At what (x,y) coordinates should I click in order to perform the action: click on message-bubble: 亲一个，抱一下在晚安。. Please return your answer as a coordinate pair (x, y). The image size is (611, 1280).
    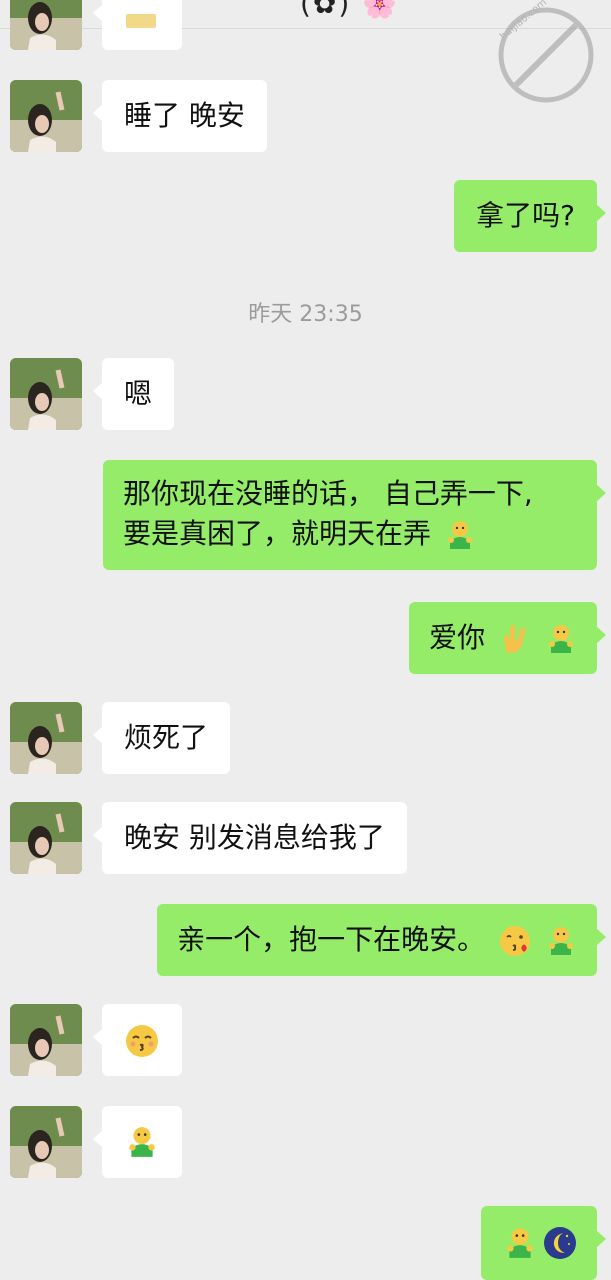
    Looking at the image, I should click on (381, 940).